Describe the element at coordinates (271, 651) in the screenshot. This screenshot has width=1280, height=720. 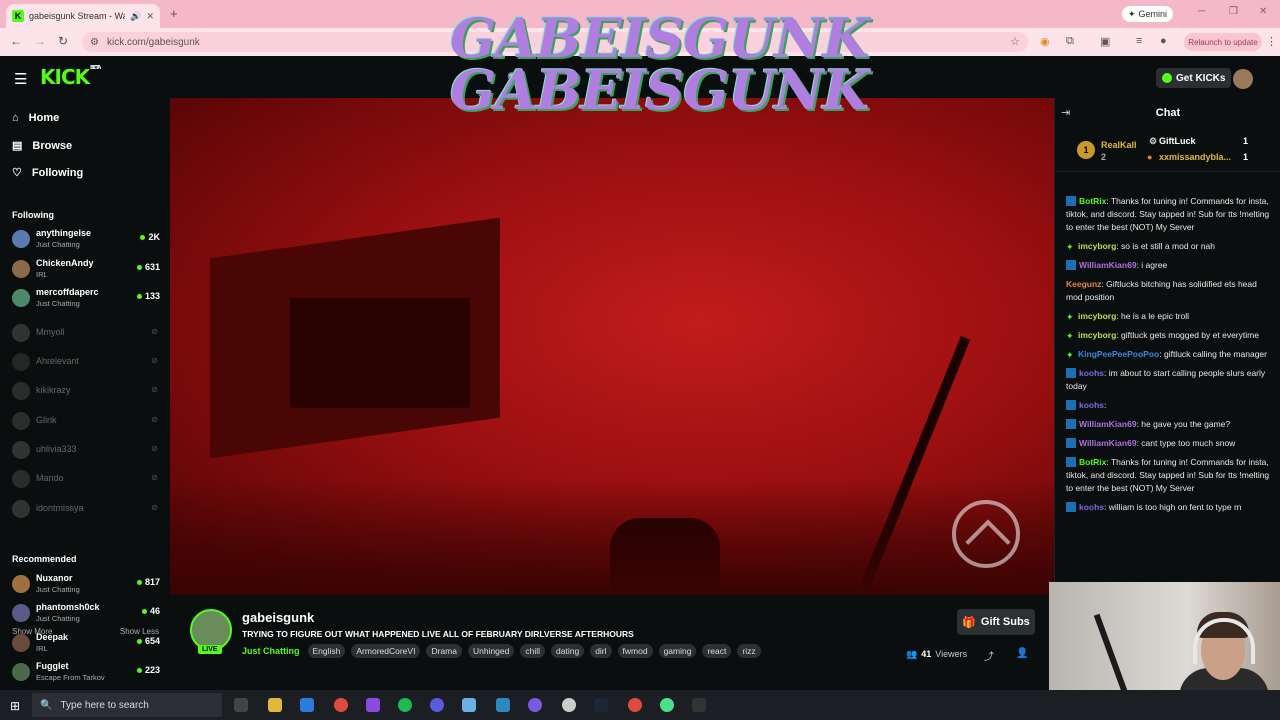
I see `stream-category: Just Chatting` at that location.